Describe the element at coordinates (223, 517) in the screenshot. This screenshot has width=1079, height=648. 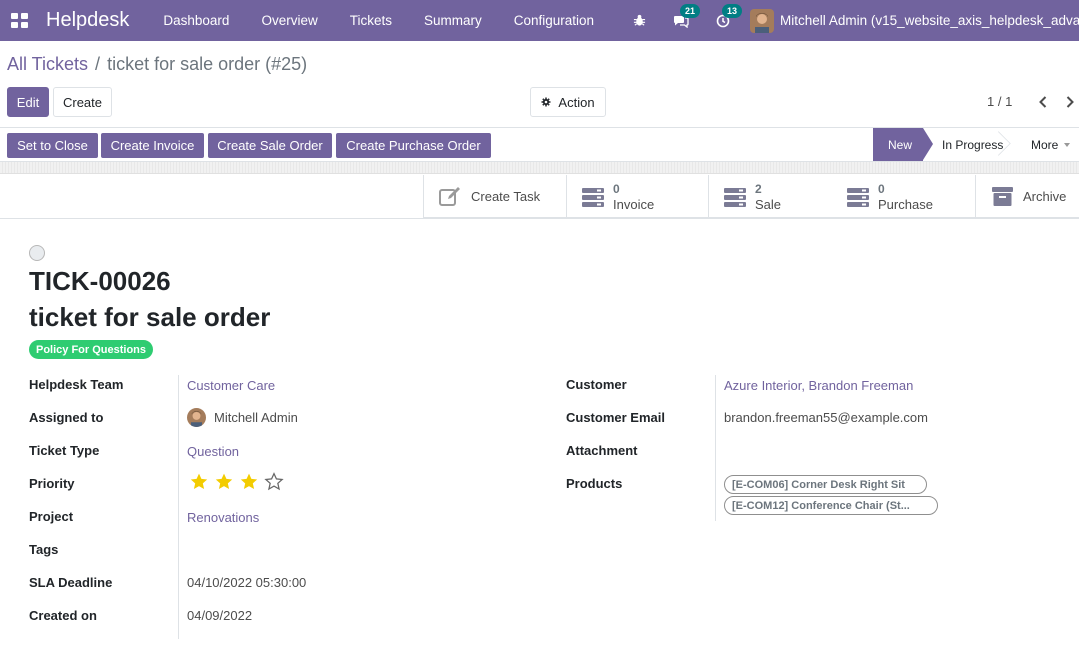
I see `project-value: Renovations` at that location.